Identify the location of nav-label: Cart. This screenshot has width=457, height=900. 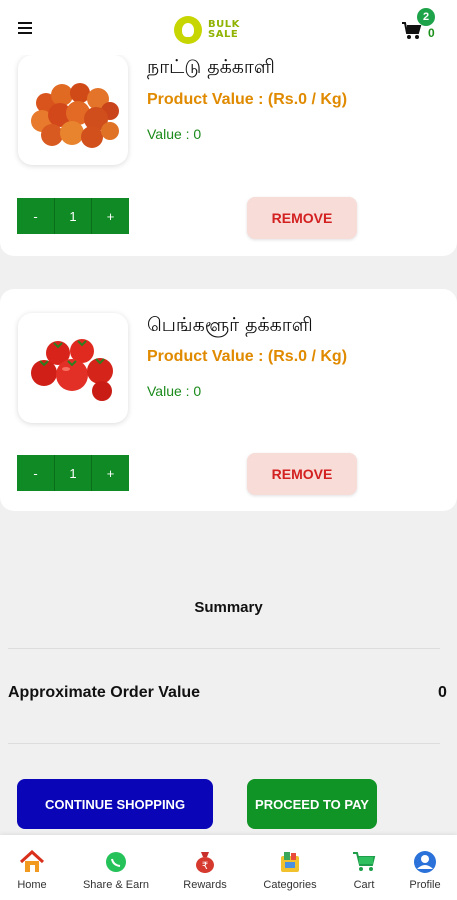
(364, 885).